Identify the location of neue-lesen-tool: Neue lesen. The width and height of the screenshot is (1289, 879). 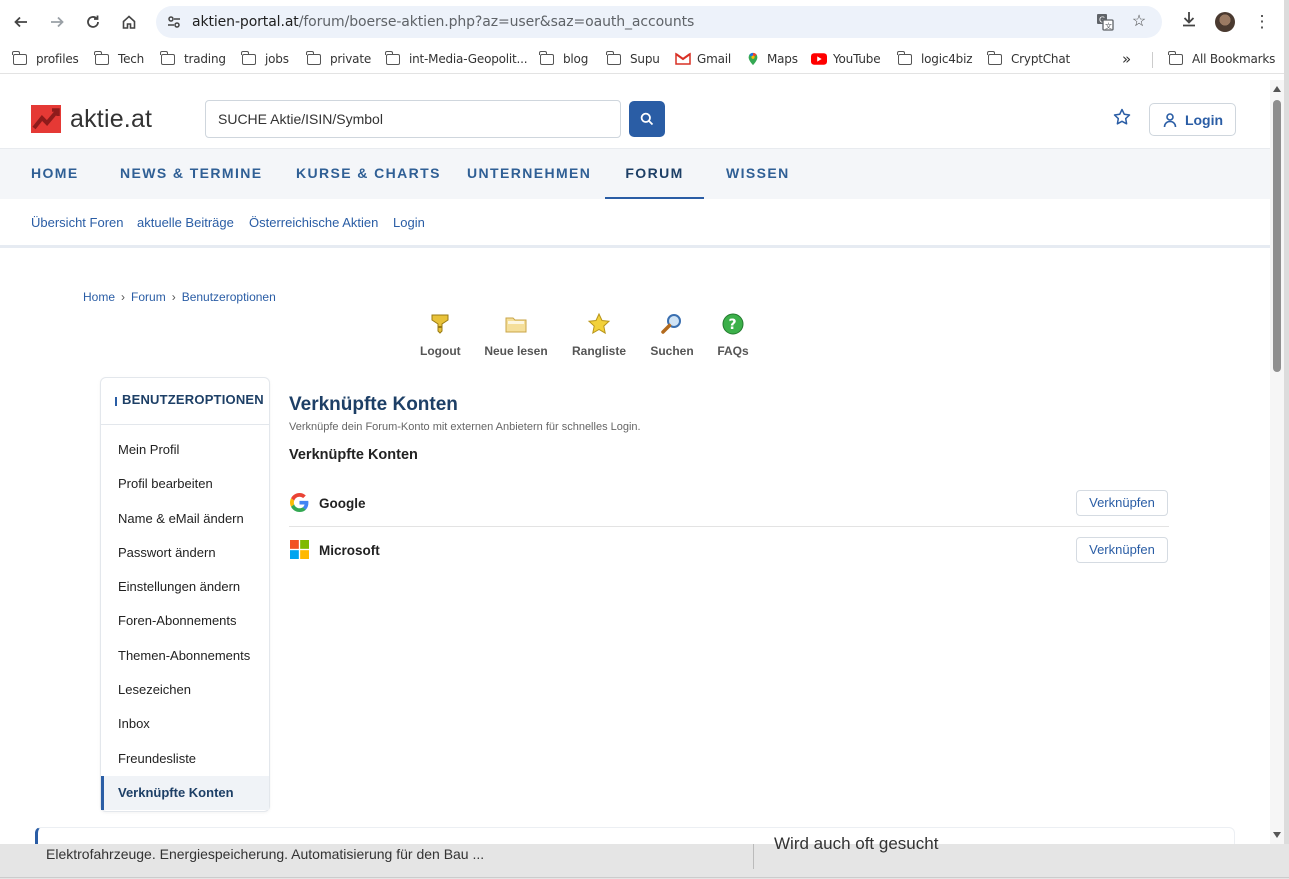
(516, 335).